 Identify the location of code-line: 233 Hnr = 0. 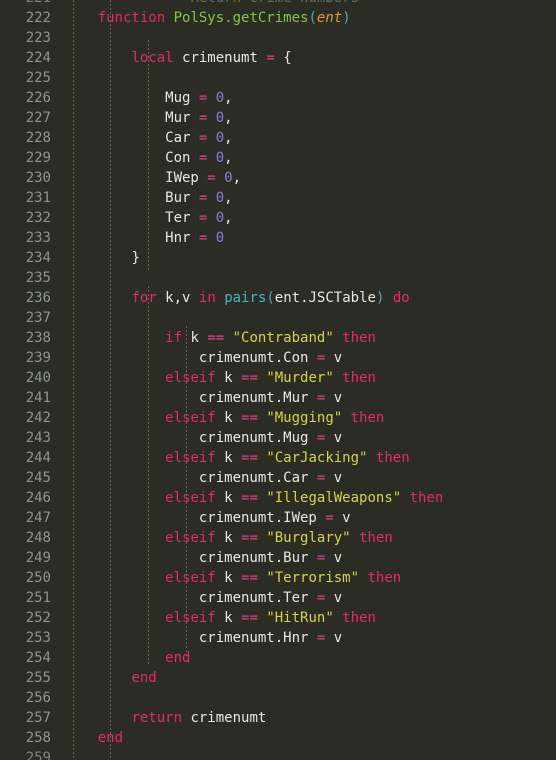
(278, 238).